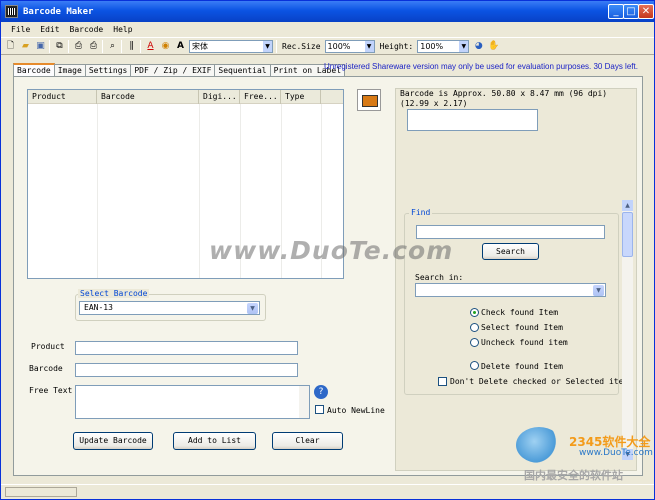  What do you see at coordinates (510, 290) in the screenshot?
I see `search-in-combo: ▼` at bounding box center [510, 290].